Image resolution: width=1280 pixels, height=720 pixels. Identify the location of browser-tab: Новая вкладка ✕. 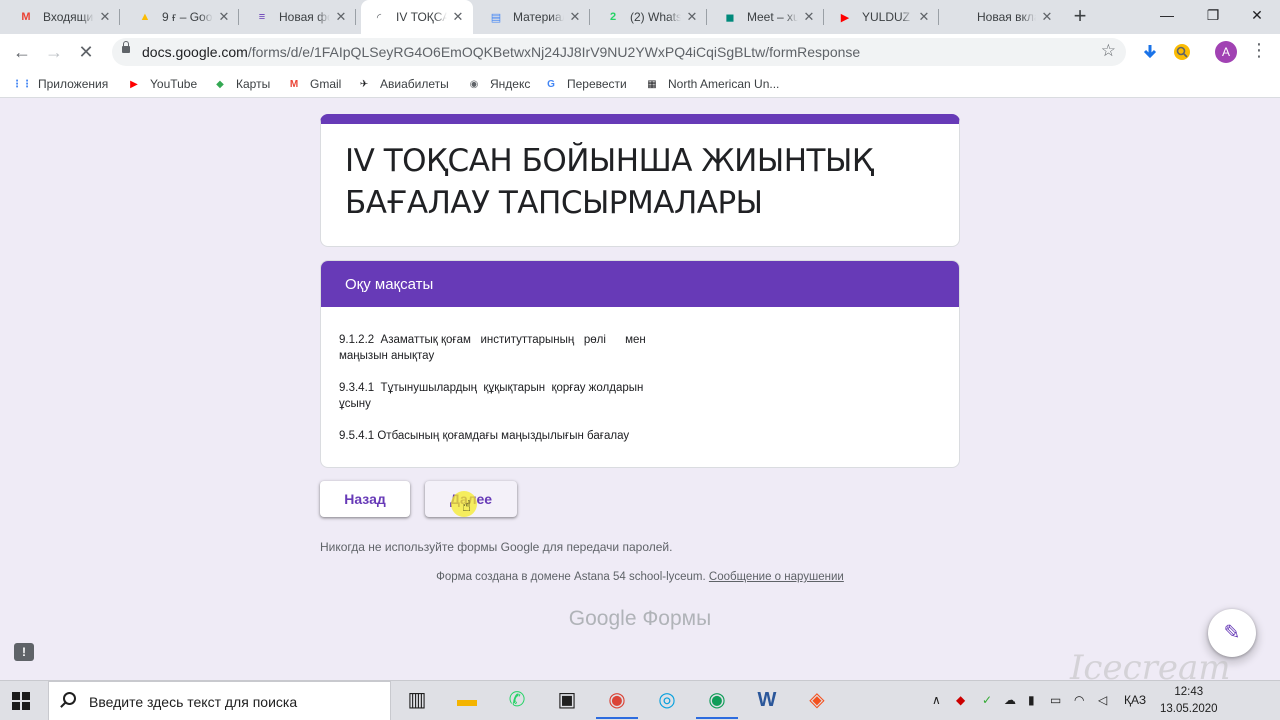
(1002, 17).